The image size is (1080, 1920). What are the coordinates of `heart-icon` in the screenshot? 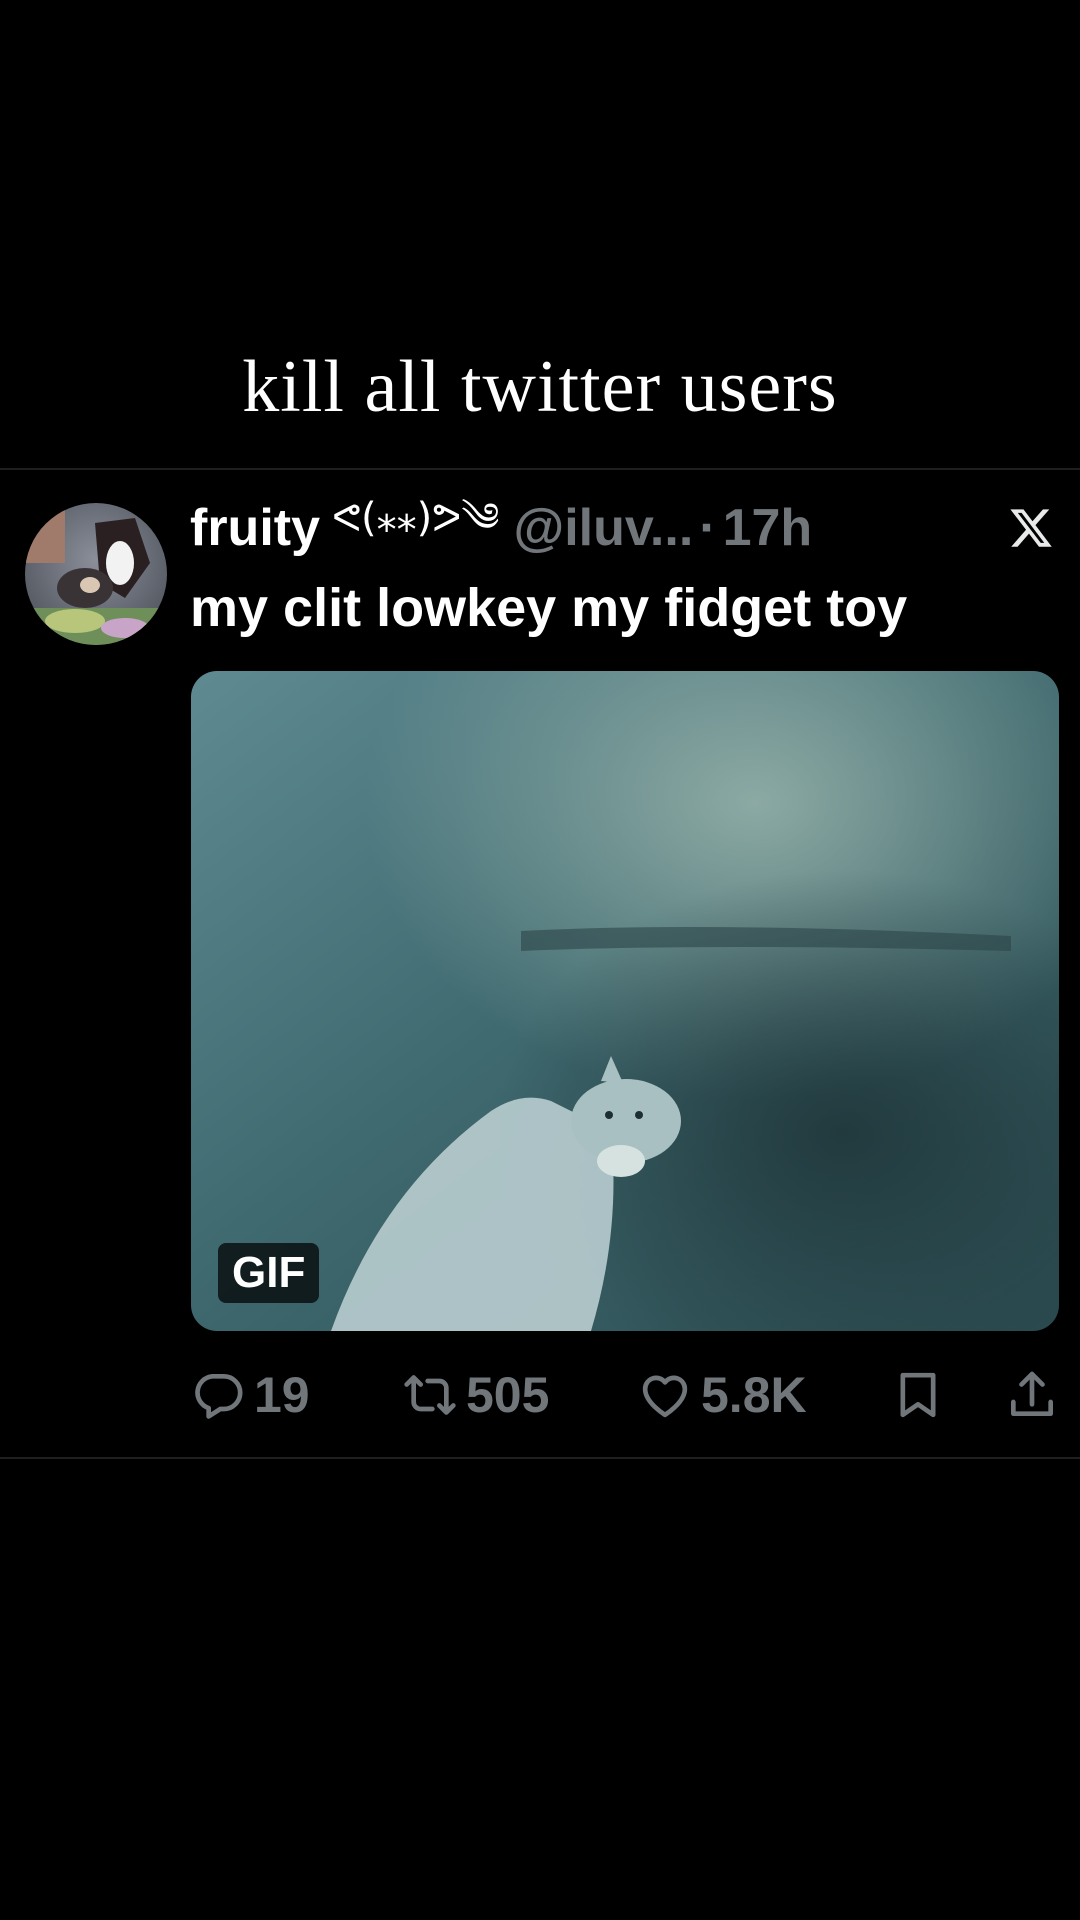 It's located at (665, 1396).